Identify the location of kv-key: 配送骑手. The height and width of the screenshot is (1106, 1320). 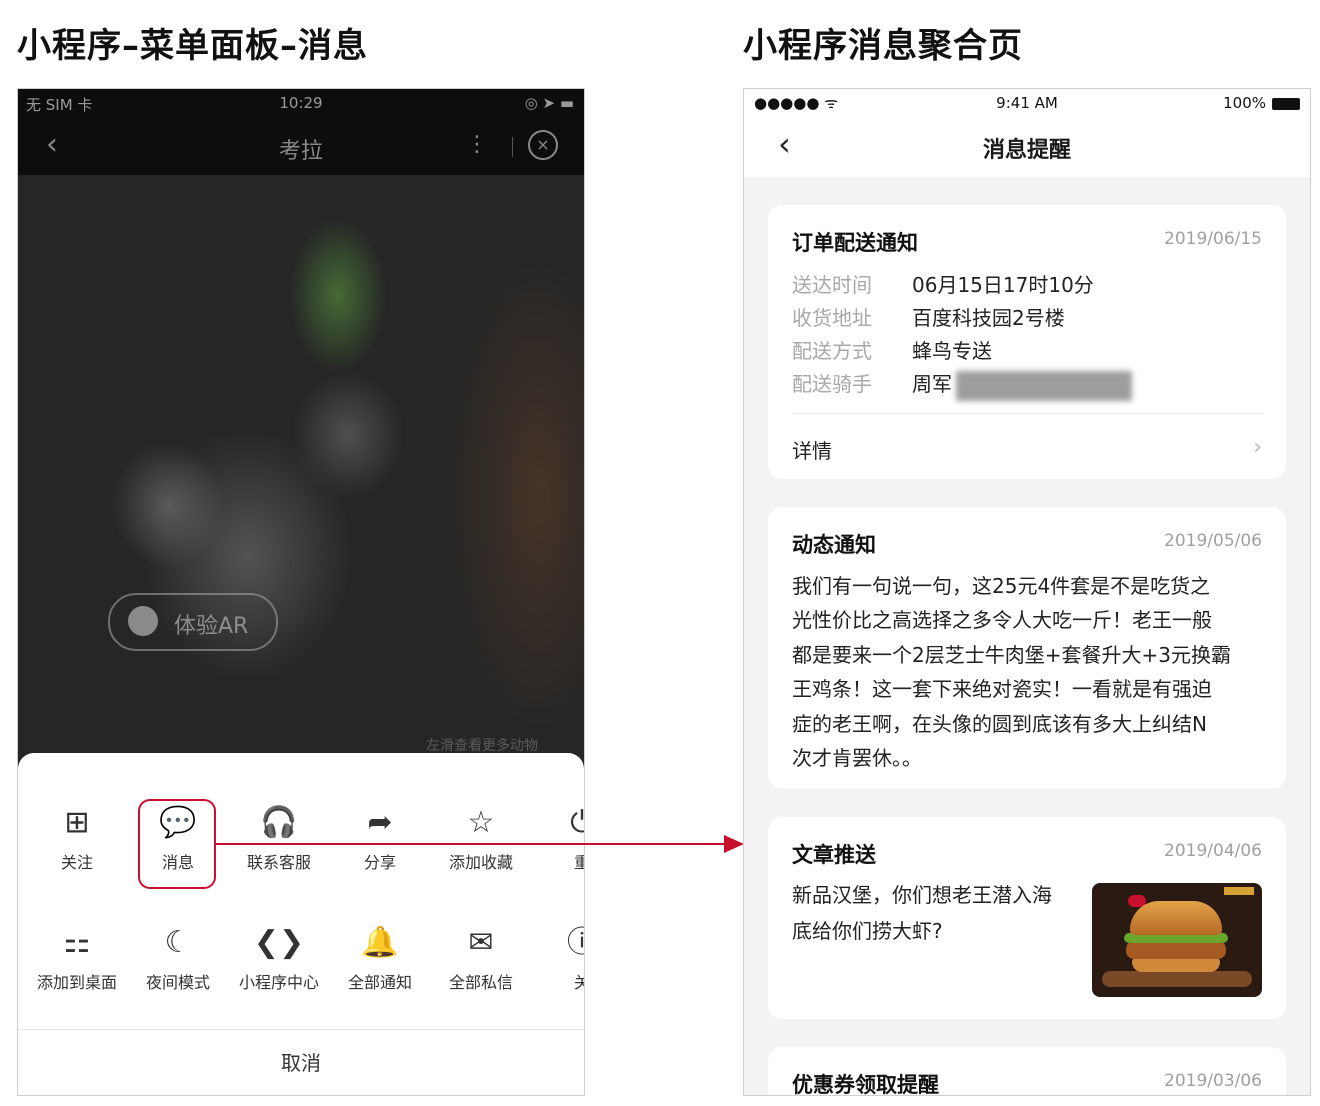
(832, 384).